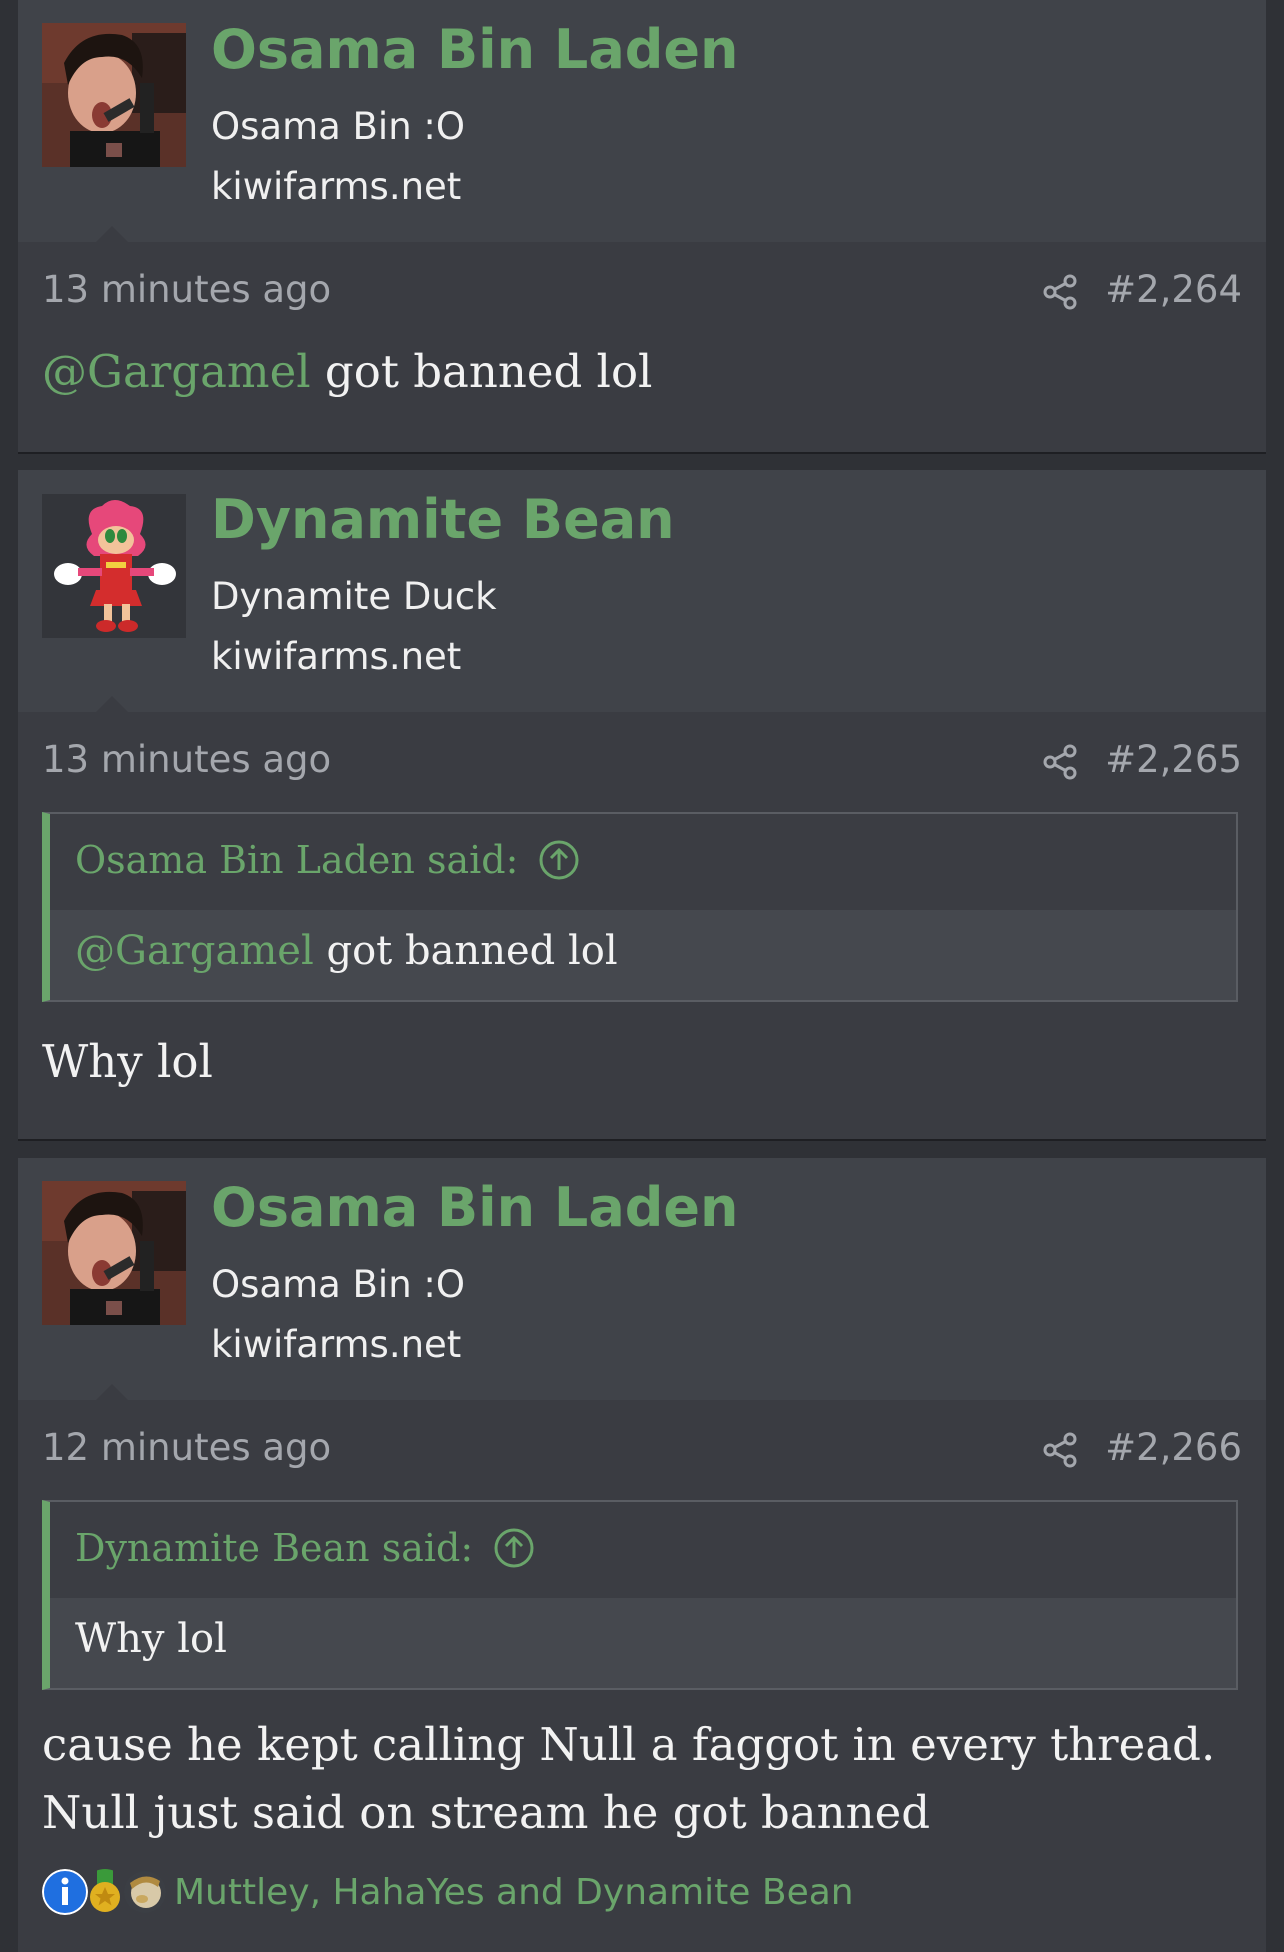 This screenshot has width=1284, height=1952. Describe the element at coordinates (642, 762) in the screenshot. I see `post-meta: 13 minutes ago #2,265` at that location.